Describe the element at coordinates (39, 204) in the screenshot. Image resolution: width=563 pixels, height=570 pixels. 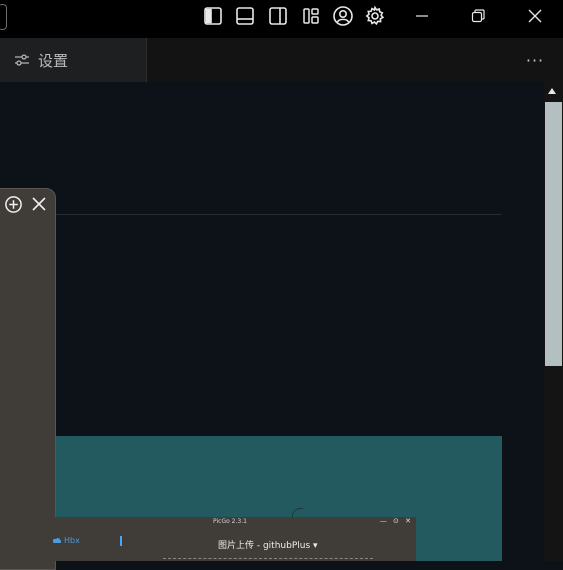
I see `close-panel-icon` at that location.